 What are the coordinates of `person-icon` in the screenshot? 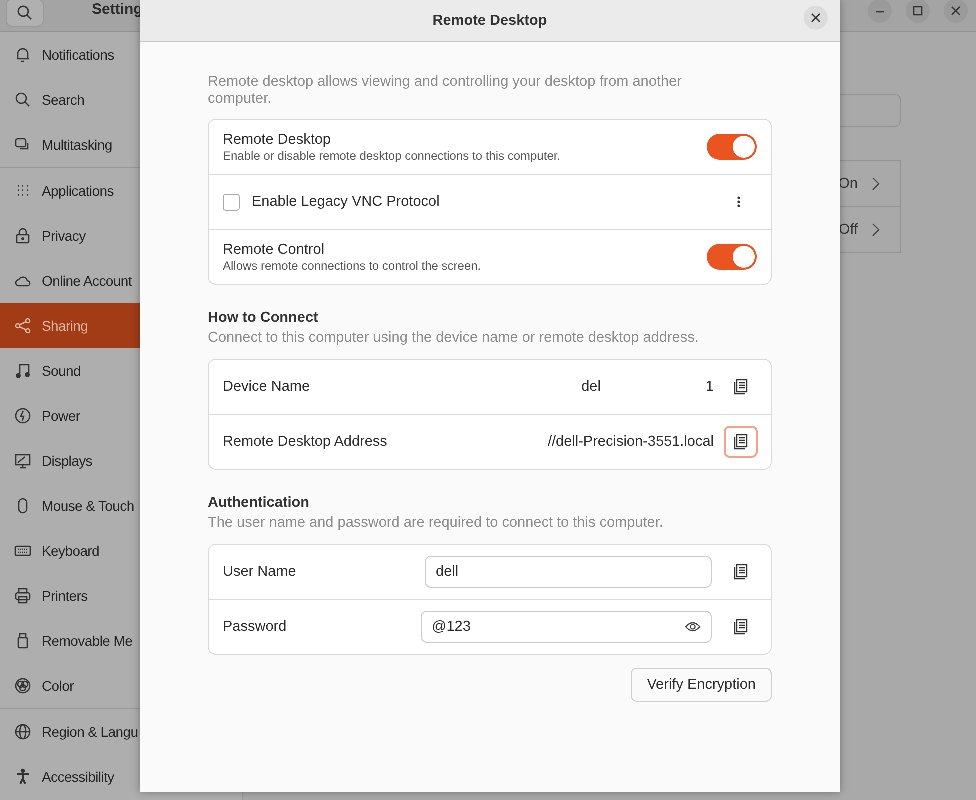 It's located at (23, 777).